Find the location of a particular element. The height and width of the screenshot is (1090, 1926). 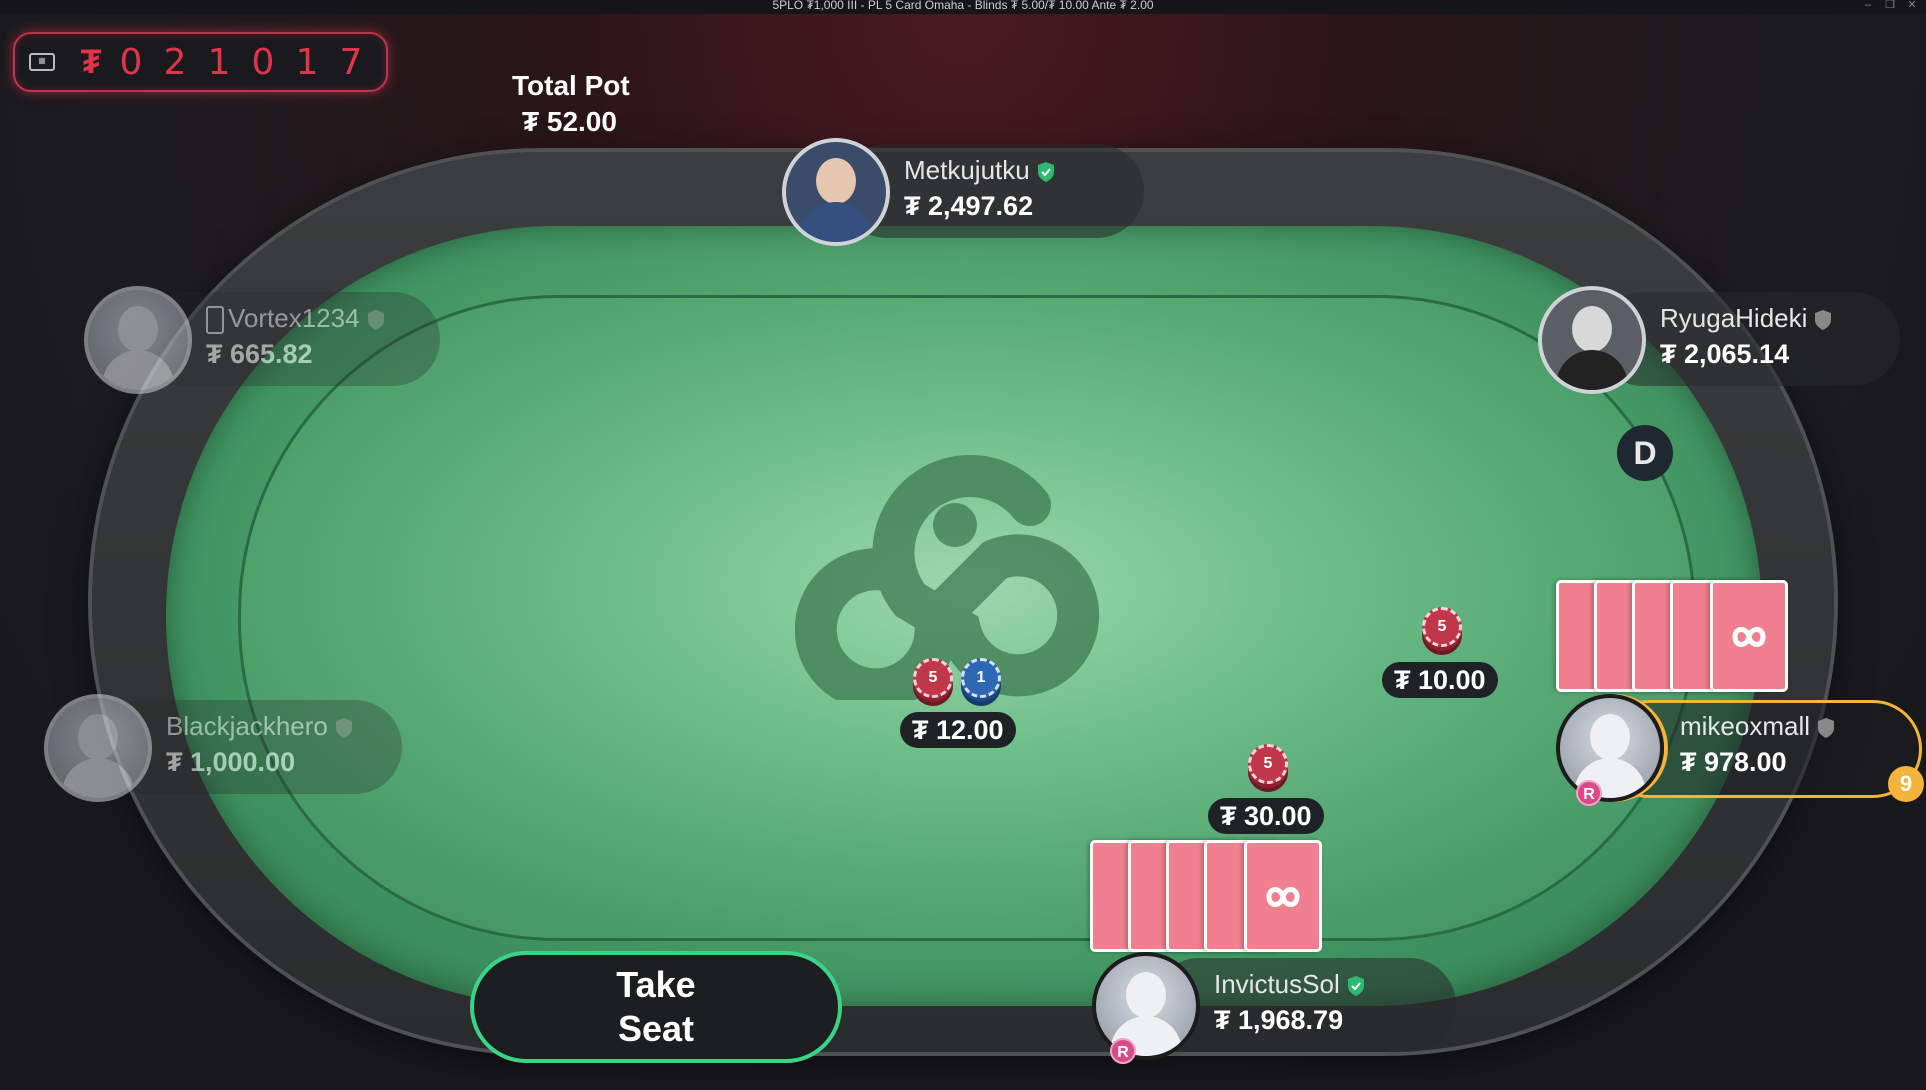

action-timer-badge: 9 is located at coordinates (1906, 784).